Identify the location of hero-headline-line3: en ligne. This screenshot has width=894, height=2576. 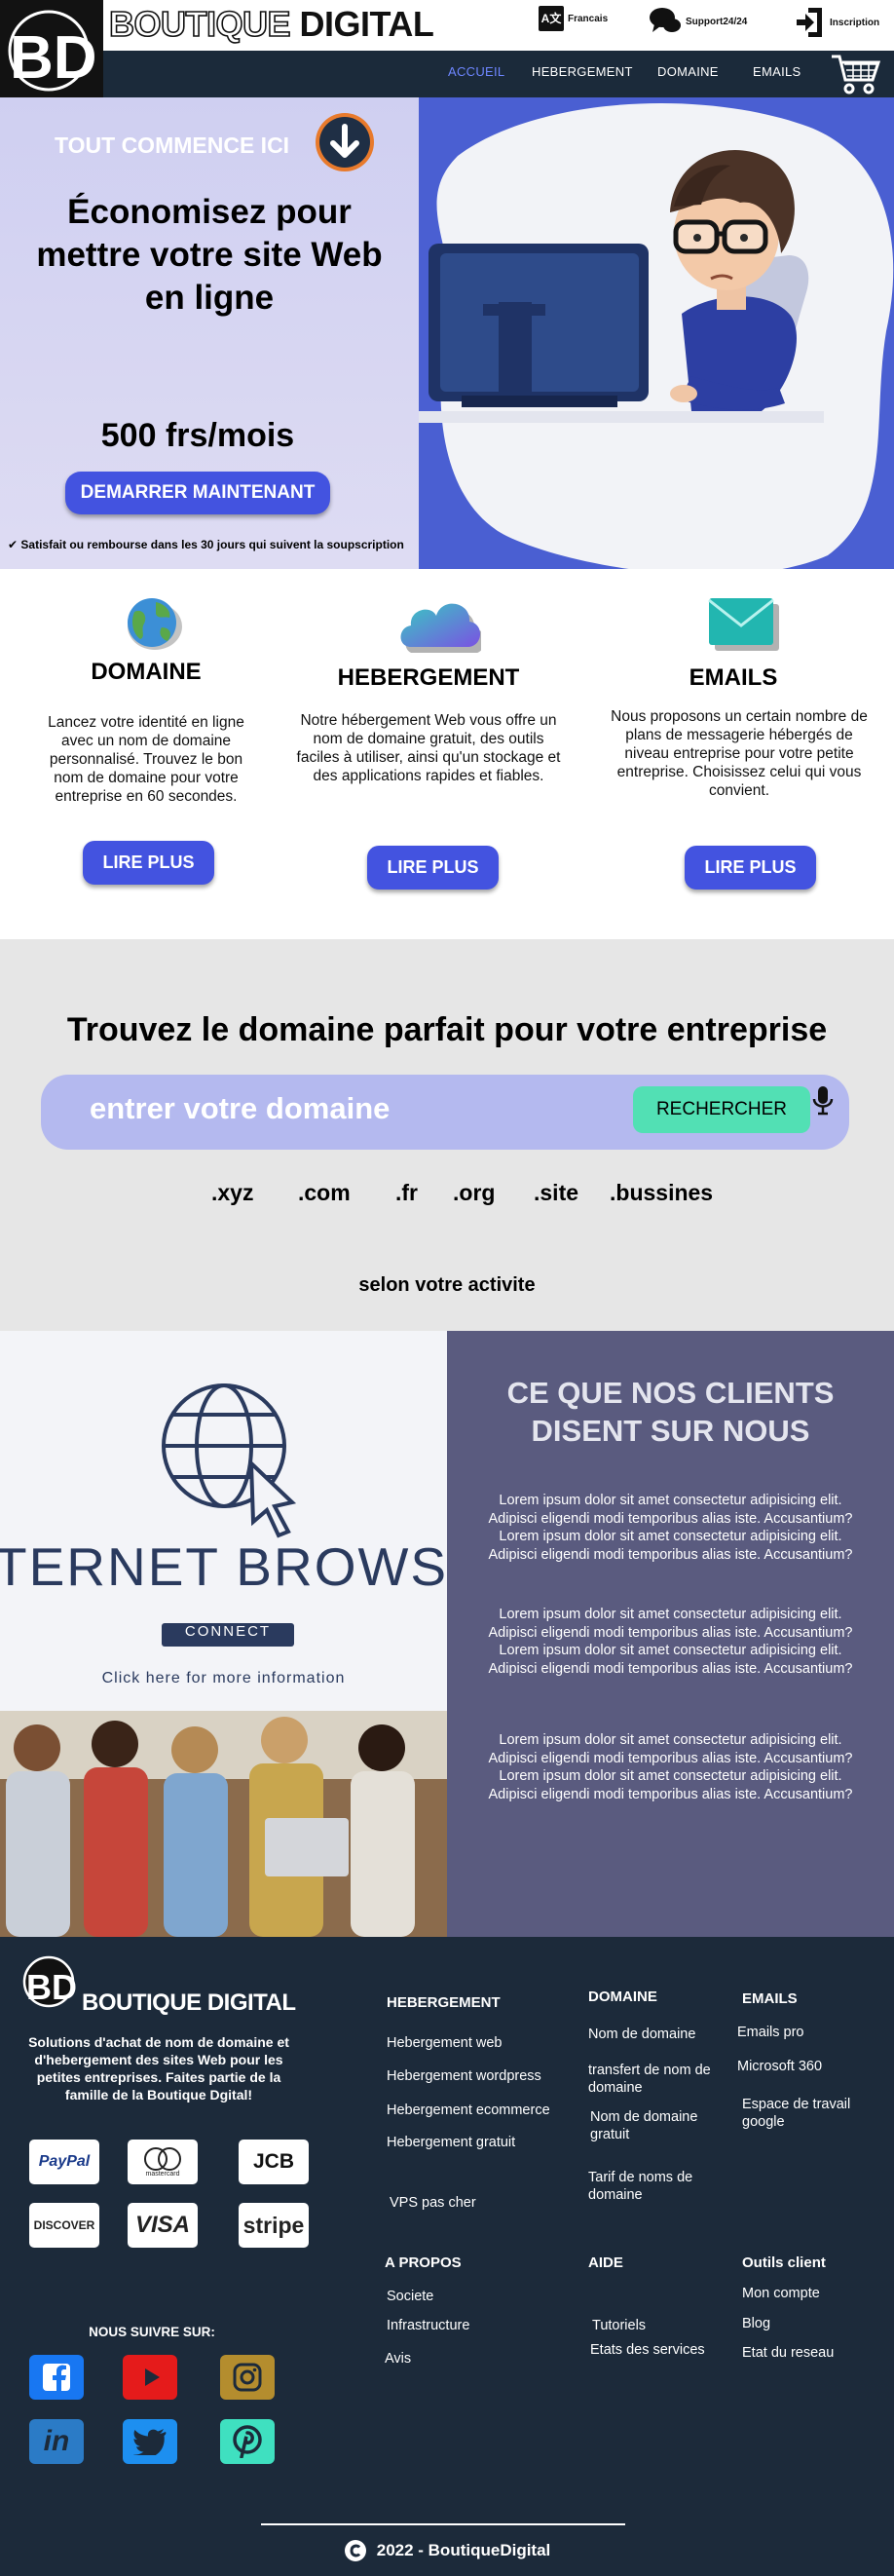
(209, 298).